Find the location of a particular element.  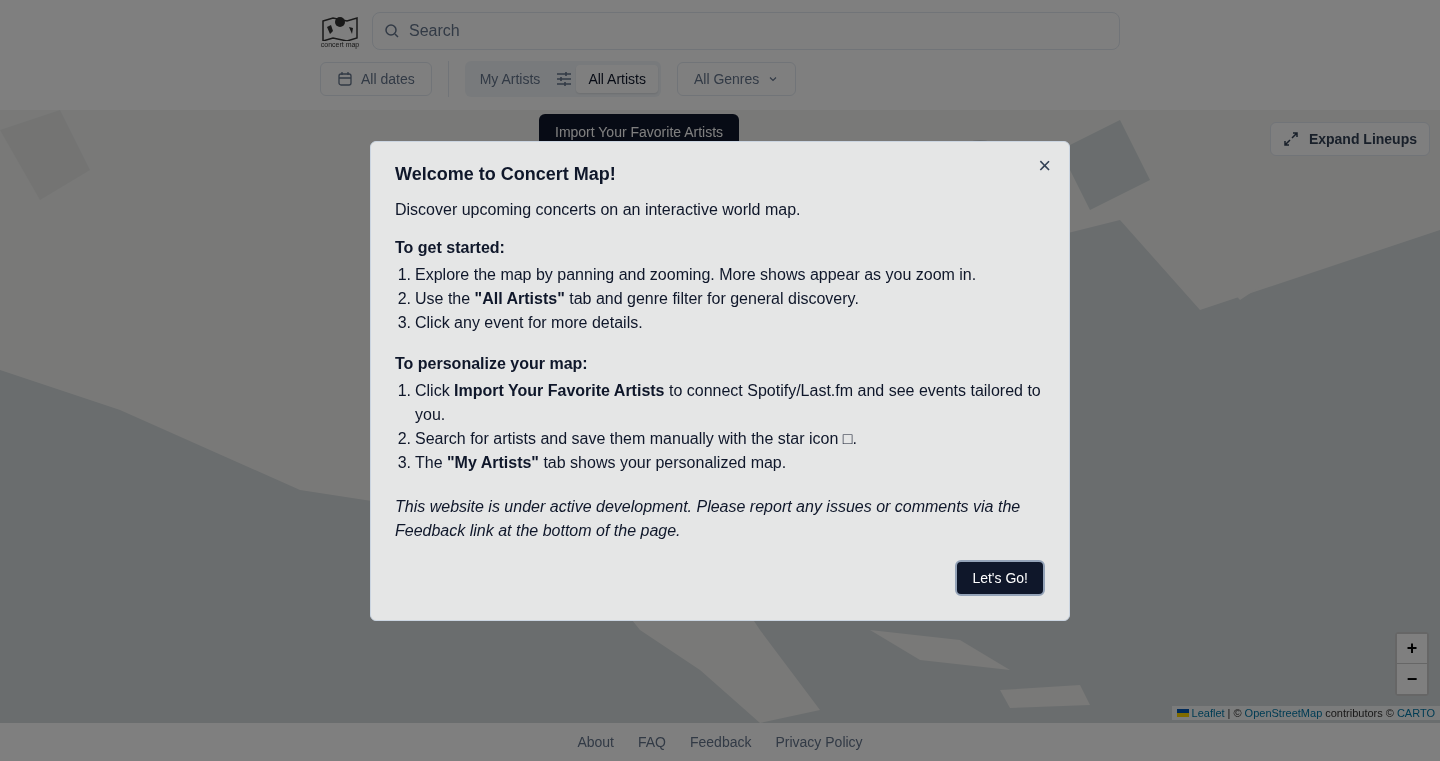

search-field: Search is located at coordinates (746, 31).